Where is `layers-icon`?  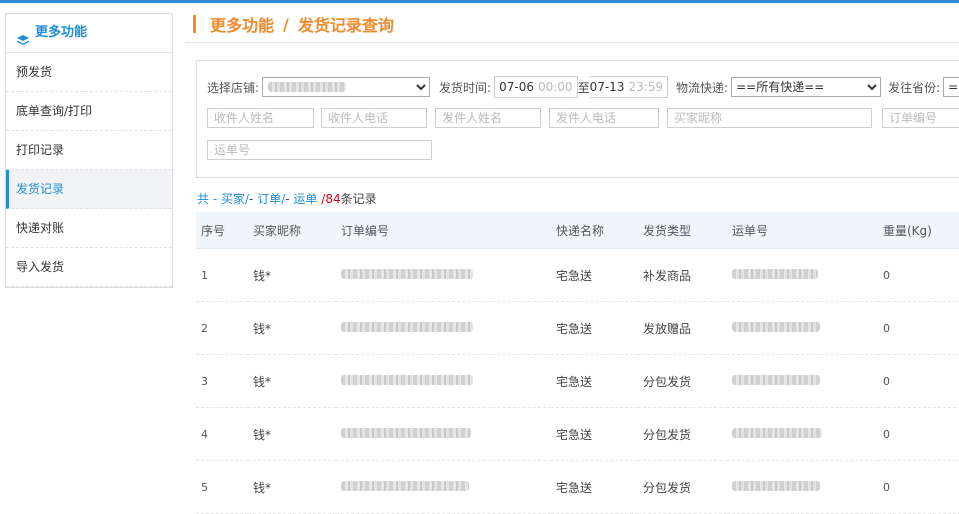 layers-icon is located at coordinates (23, 35).